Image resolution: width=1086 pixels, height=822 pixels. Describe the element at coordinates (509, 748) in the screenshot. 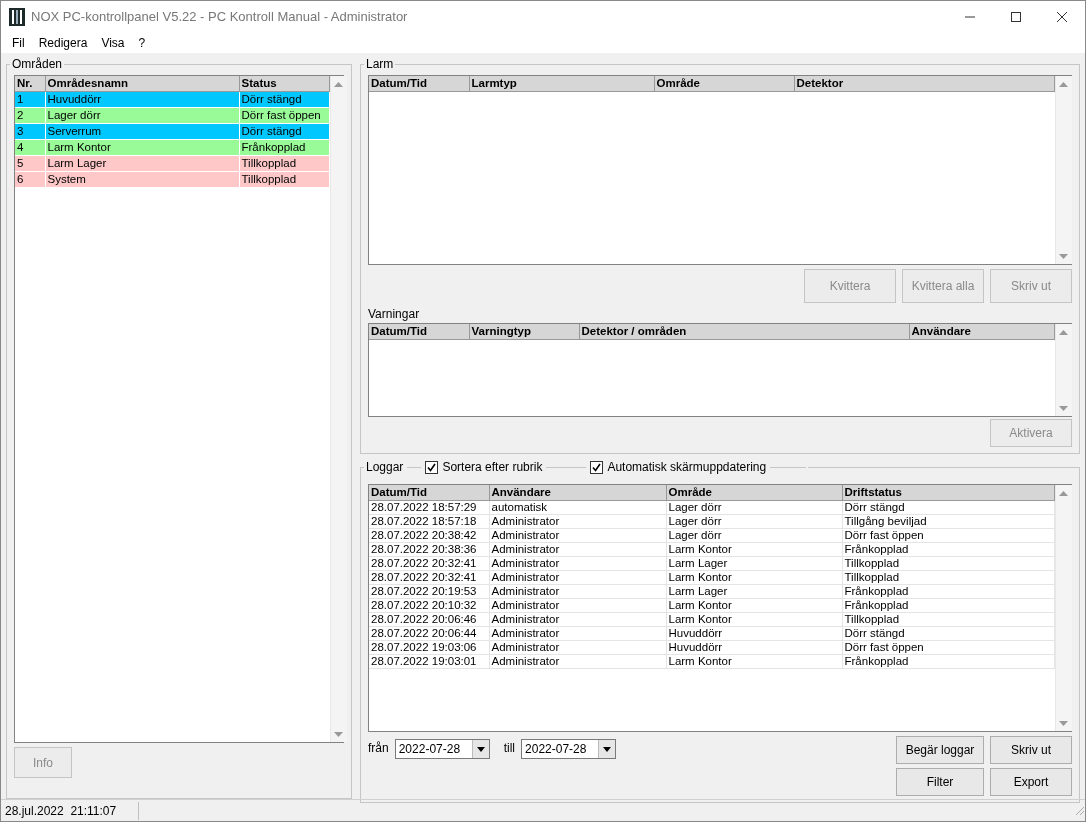

I see `field-label: till` at that location.